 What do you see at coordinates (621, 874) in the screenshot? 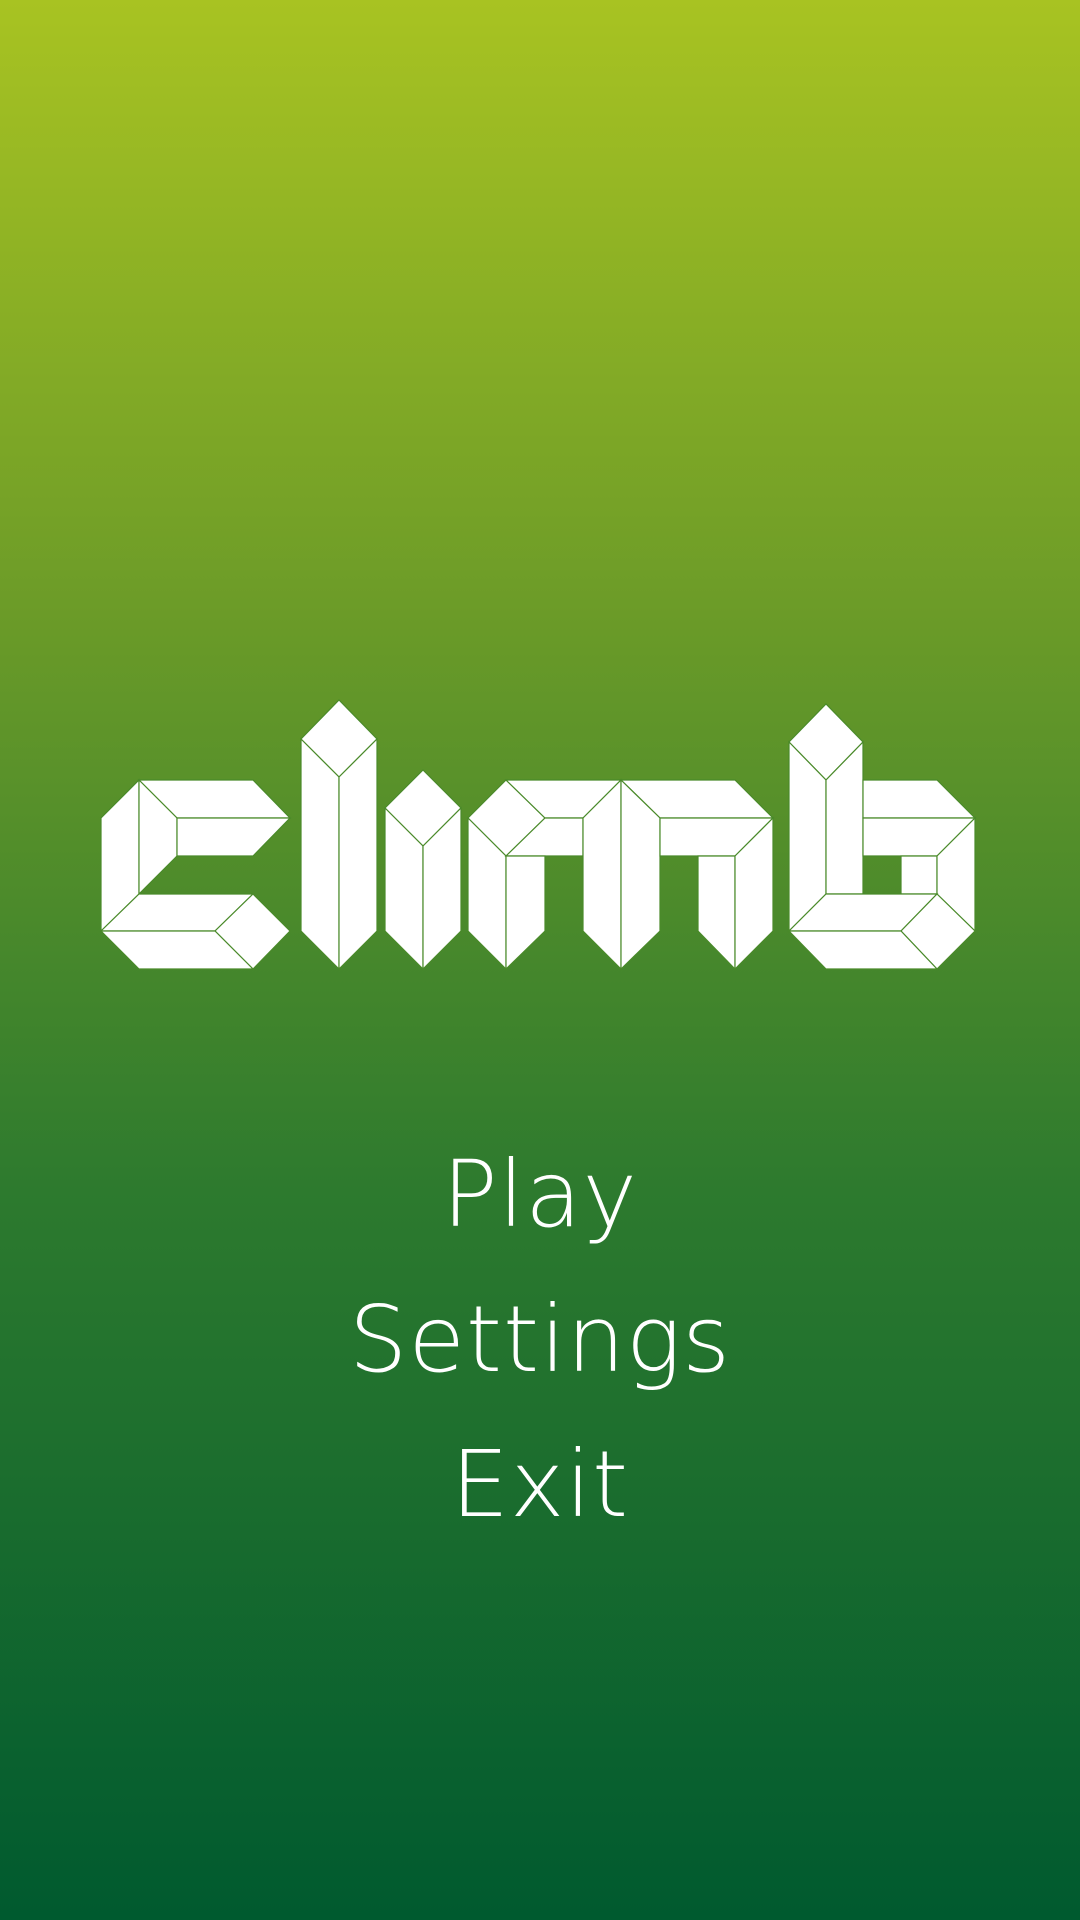
I see `logo-letter-m` at bounding box center [621, 874].